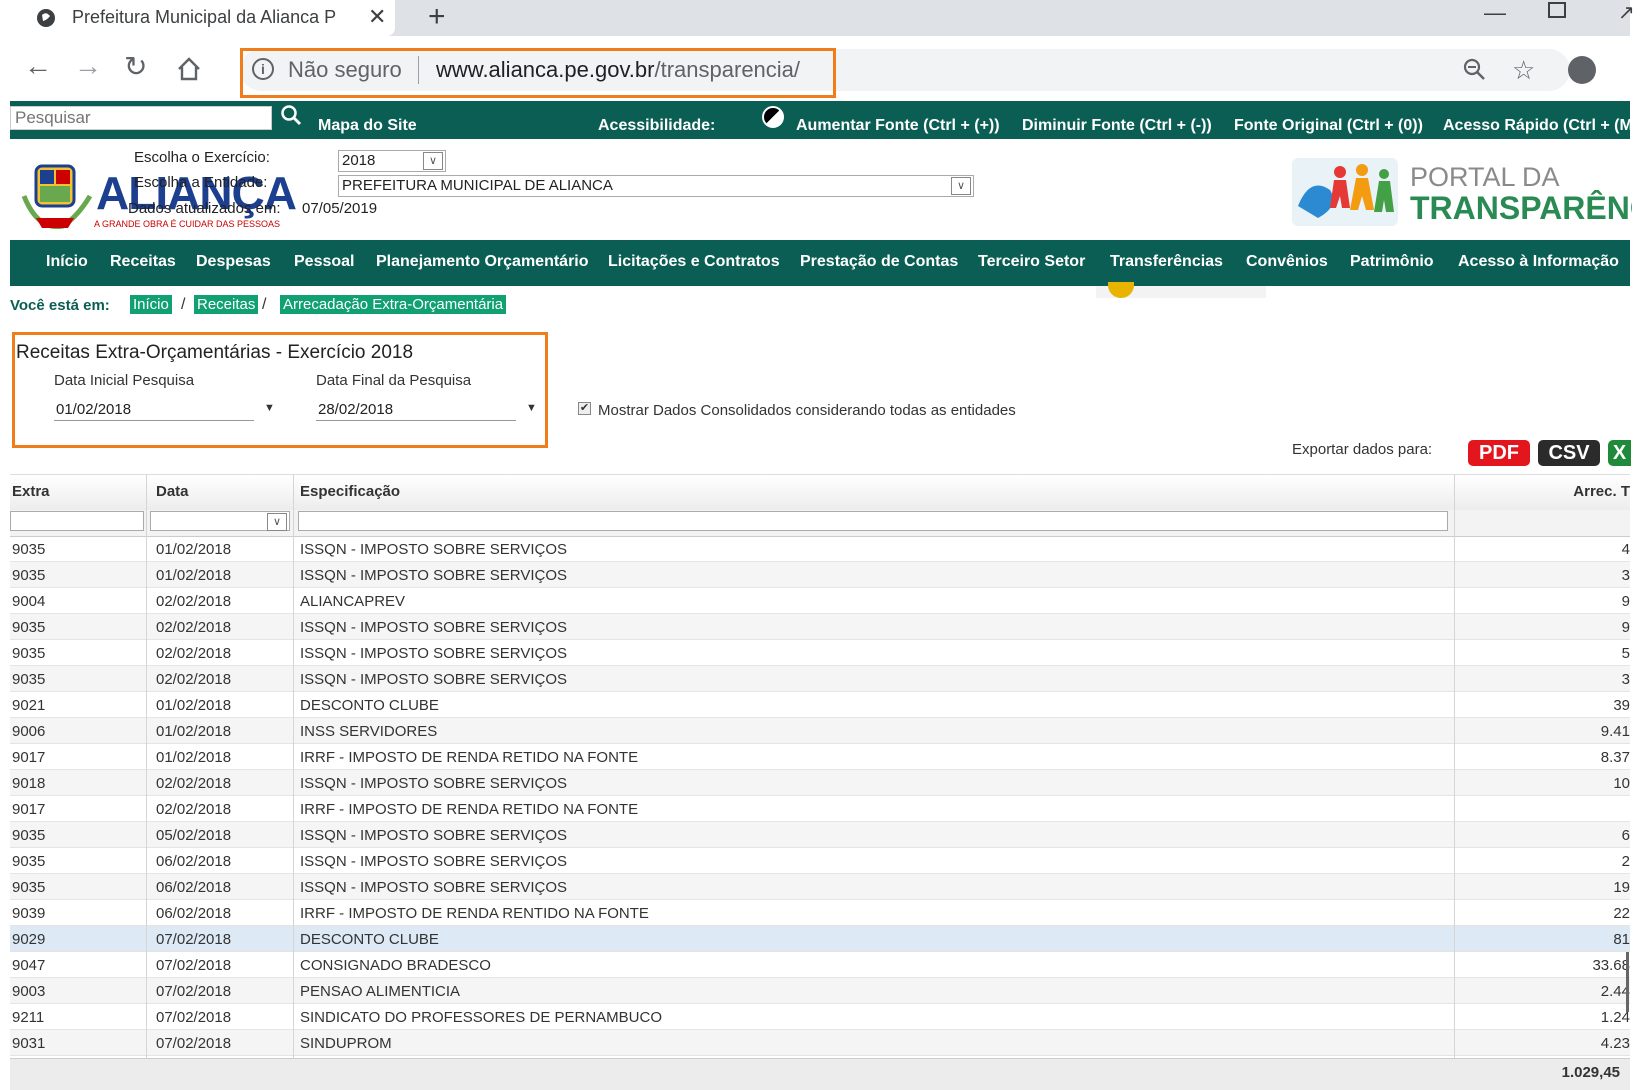 The width and height of the screenshot is (1641, 1090). Describe the element at coordinates (1287, 262) in the screenshot. I see `nav-convenios: Convênios` at that location.